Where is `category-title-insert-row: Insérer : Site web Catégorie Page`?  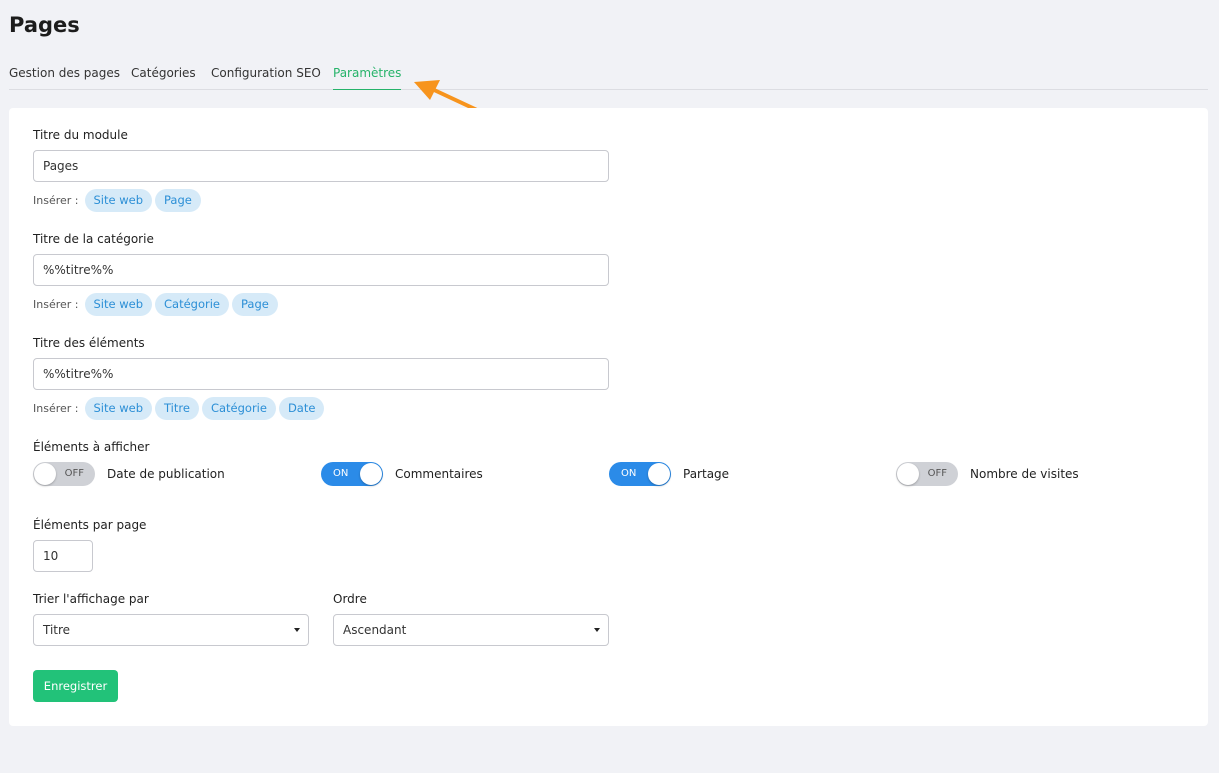
category-title-insert-row: Insérer : Site web Catégorie Page is located at coordinates (157, 304).